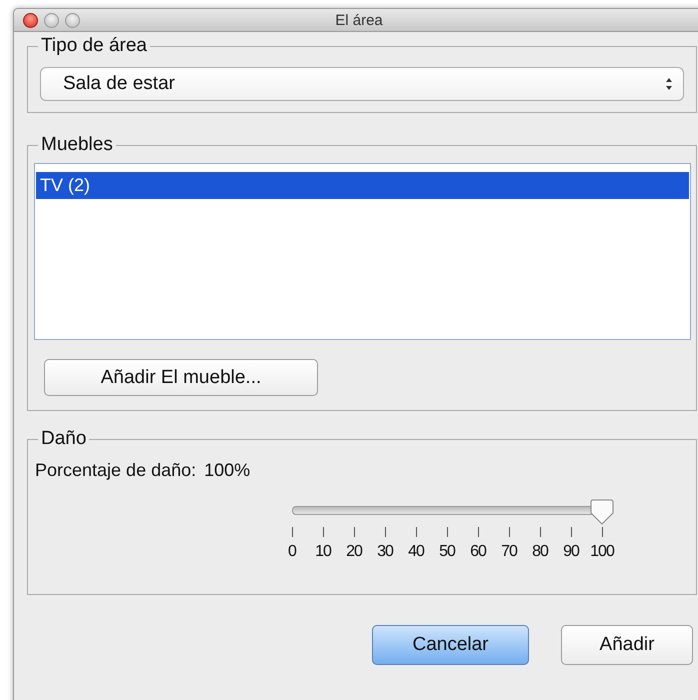 The width and height of the screenshot is (698, 700). I want to click on tick-label: 10, so click(323, 552).